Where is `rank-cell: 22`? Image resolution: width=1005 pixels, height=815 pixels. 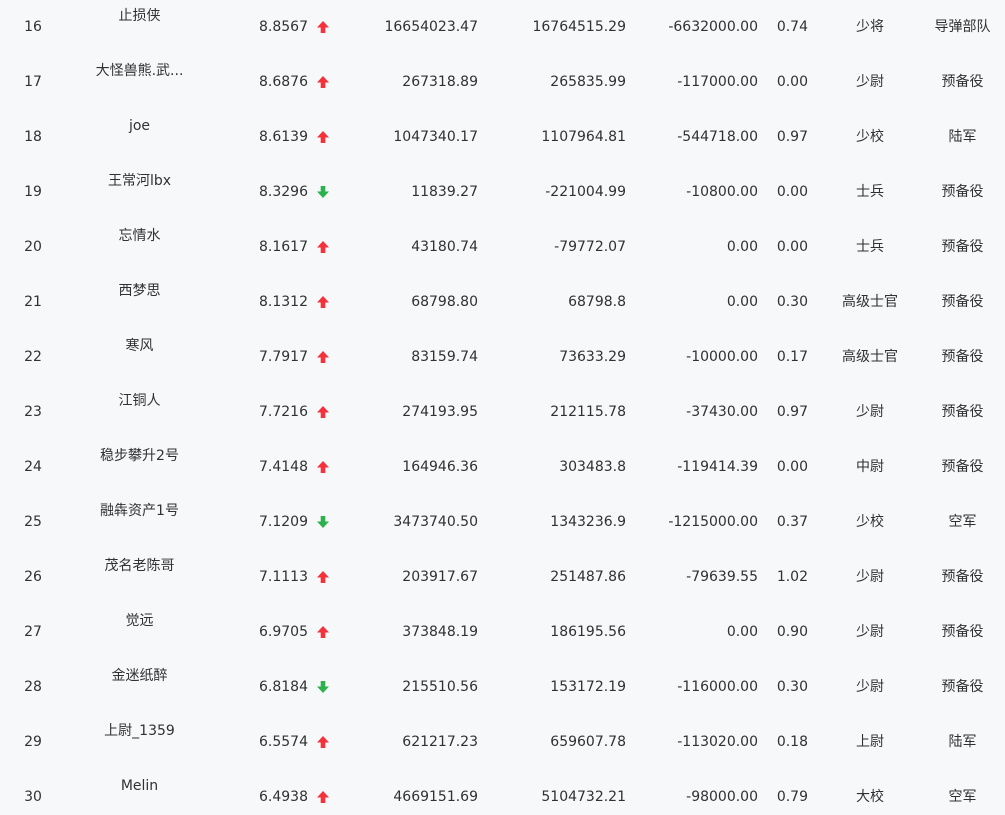
rank-cell: 22 is located at coordinates (33, 357).